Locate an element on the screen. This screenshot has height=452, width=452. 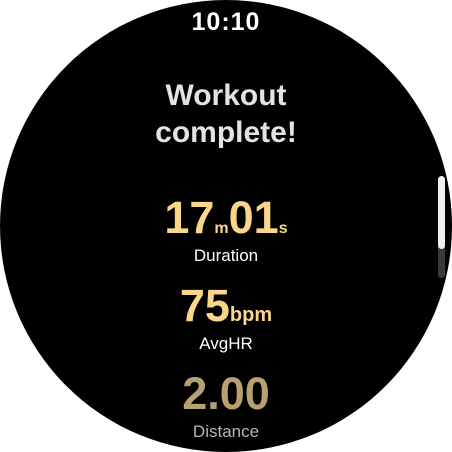
title-line-2: complete! is located at coordinates (226, 132).